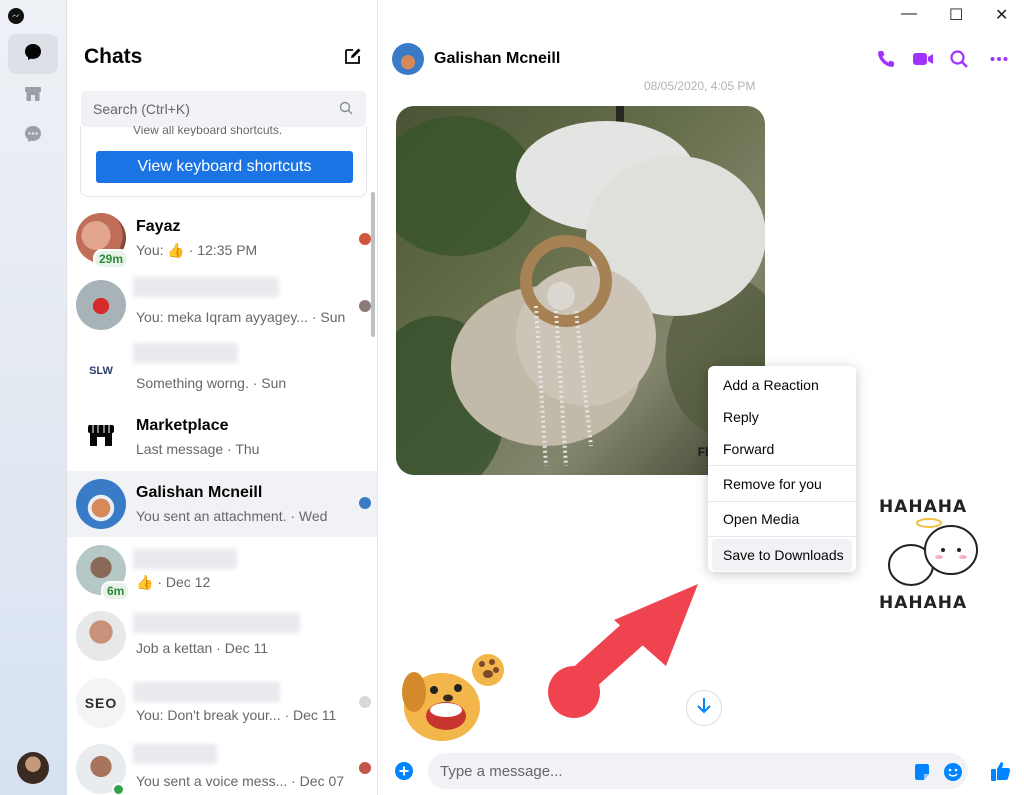 The height and width of the screenshot is (795, 1024). I want to click on red-arrow-annotation, so click(623, 651).